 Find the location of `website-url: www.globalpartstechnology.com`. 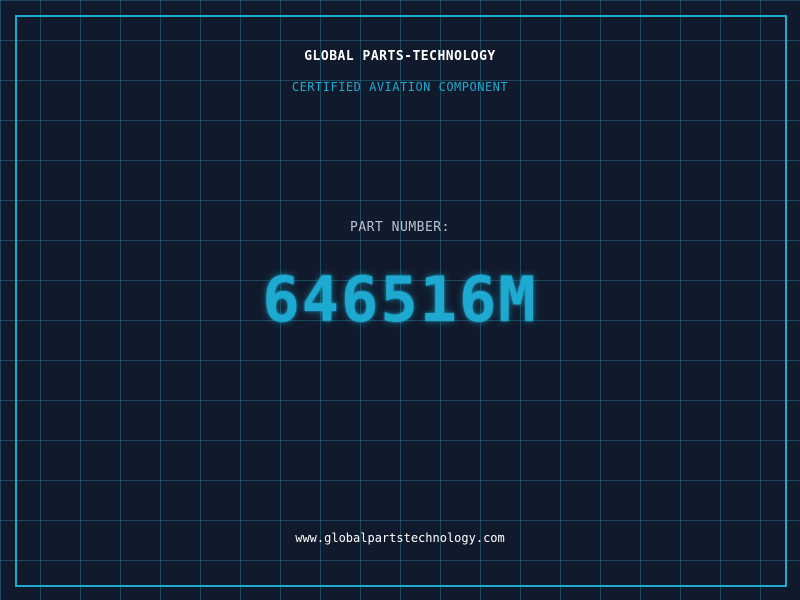

website-url: www.globalpartstechnology.com is located at coordinates (400, 538).